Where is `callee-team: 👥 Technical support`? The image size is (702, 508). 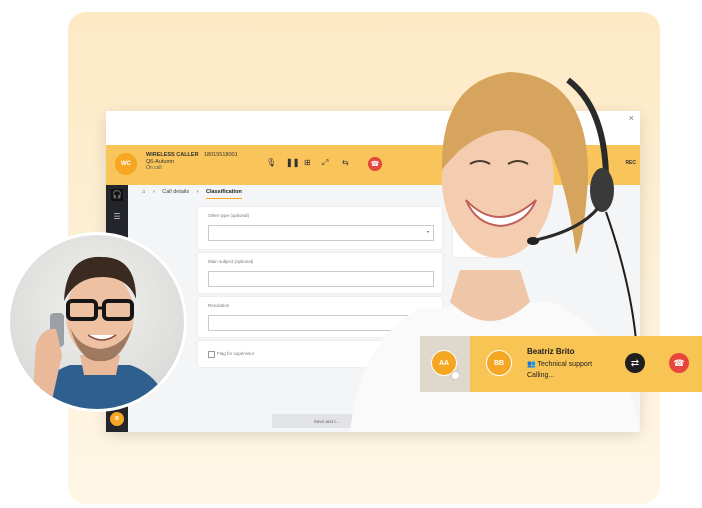 callee-team: 👥 Technical support is located at coordinates (560, 364).